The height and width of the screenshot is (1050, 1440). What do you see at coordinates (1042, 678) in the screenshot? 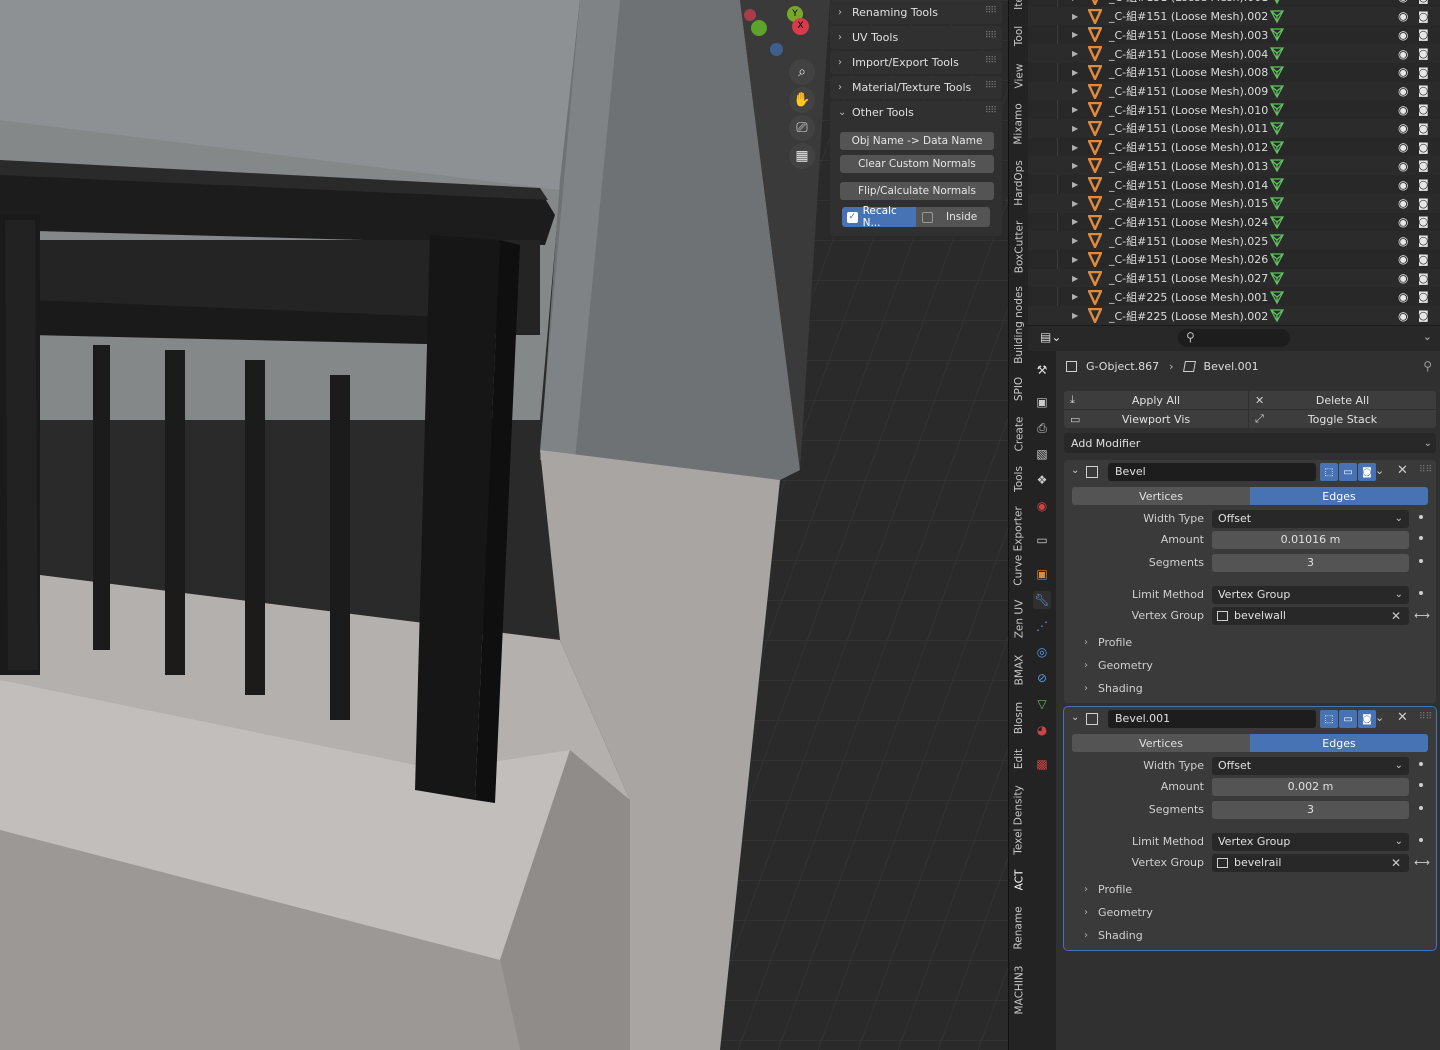
I see `constraints-tab-icon: ⊘` at bounding box center [1042, 678].